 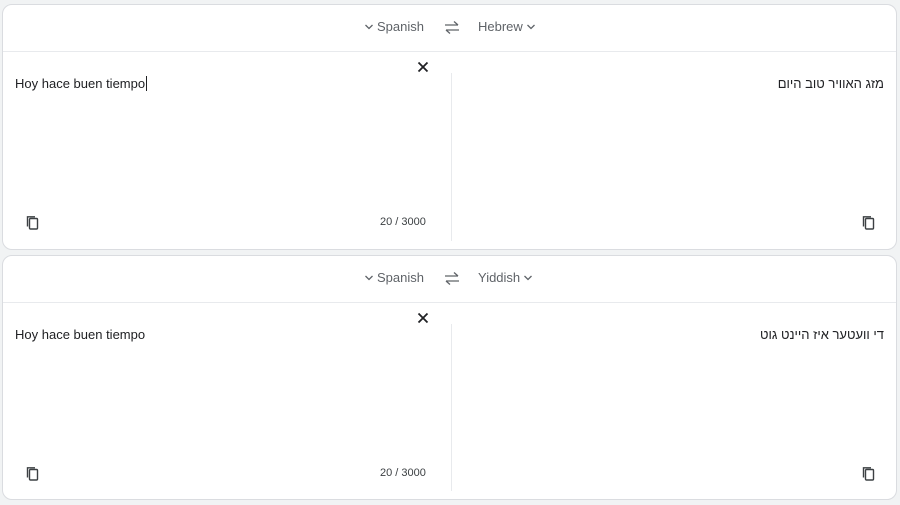 I want to click on target-language-label: Yiddish, so click(x=499, y=277).